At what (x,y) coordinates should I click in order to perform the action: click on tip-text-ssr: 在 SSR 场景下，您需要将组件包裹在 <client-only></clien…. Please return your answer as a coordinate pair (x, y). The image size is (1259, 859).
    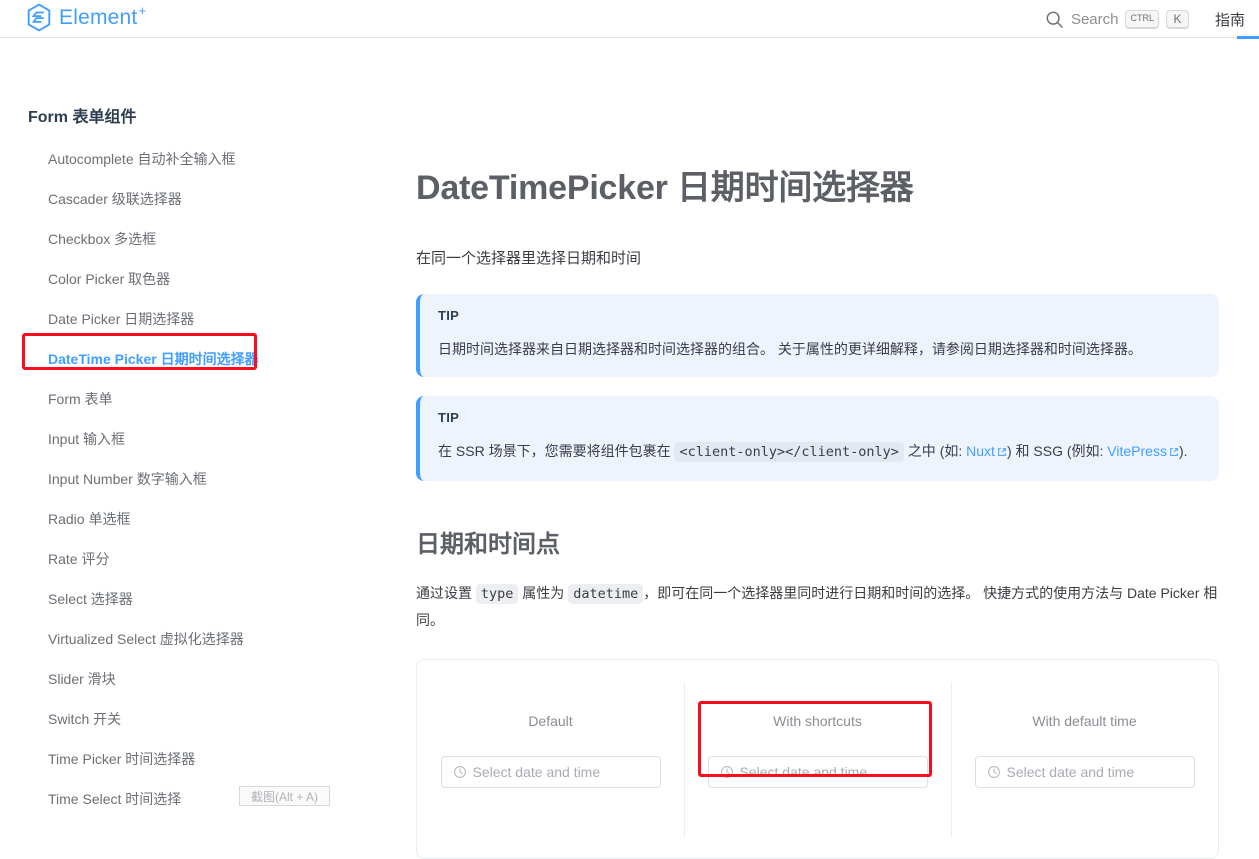
    Looking at the image, I should click on (819, 451).